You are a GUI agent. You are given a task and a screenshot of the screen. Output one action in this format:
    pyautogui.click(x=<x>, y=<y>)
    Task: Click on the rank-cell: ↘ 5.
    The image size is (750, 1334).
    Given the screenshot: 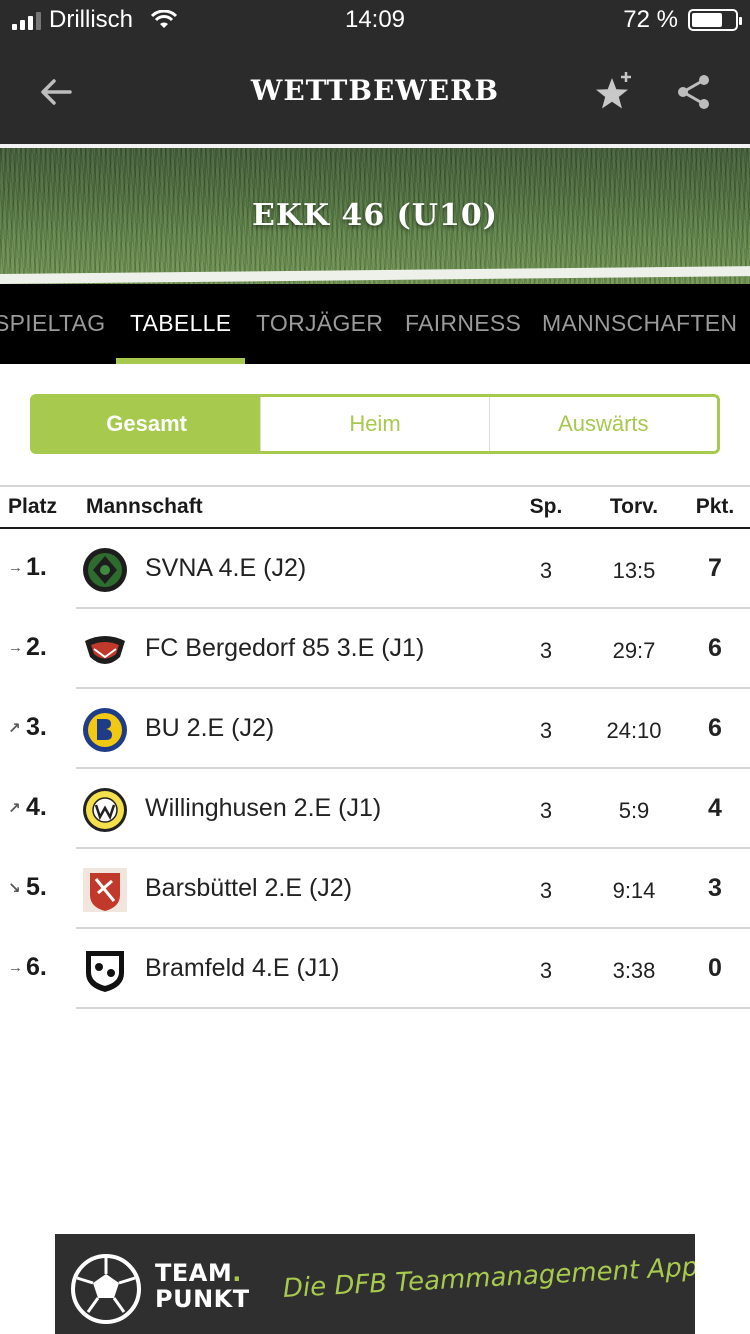 What is the action you would take?
    pyautogui.click(x=27, y=887)
    